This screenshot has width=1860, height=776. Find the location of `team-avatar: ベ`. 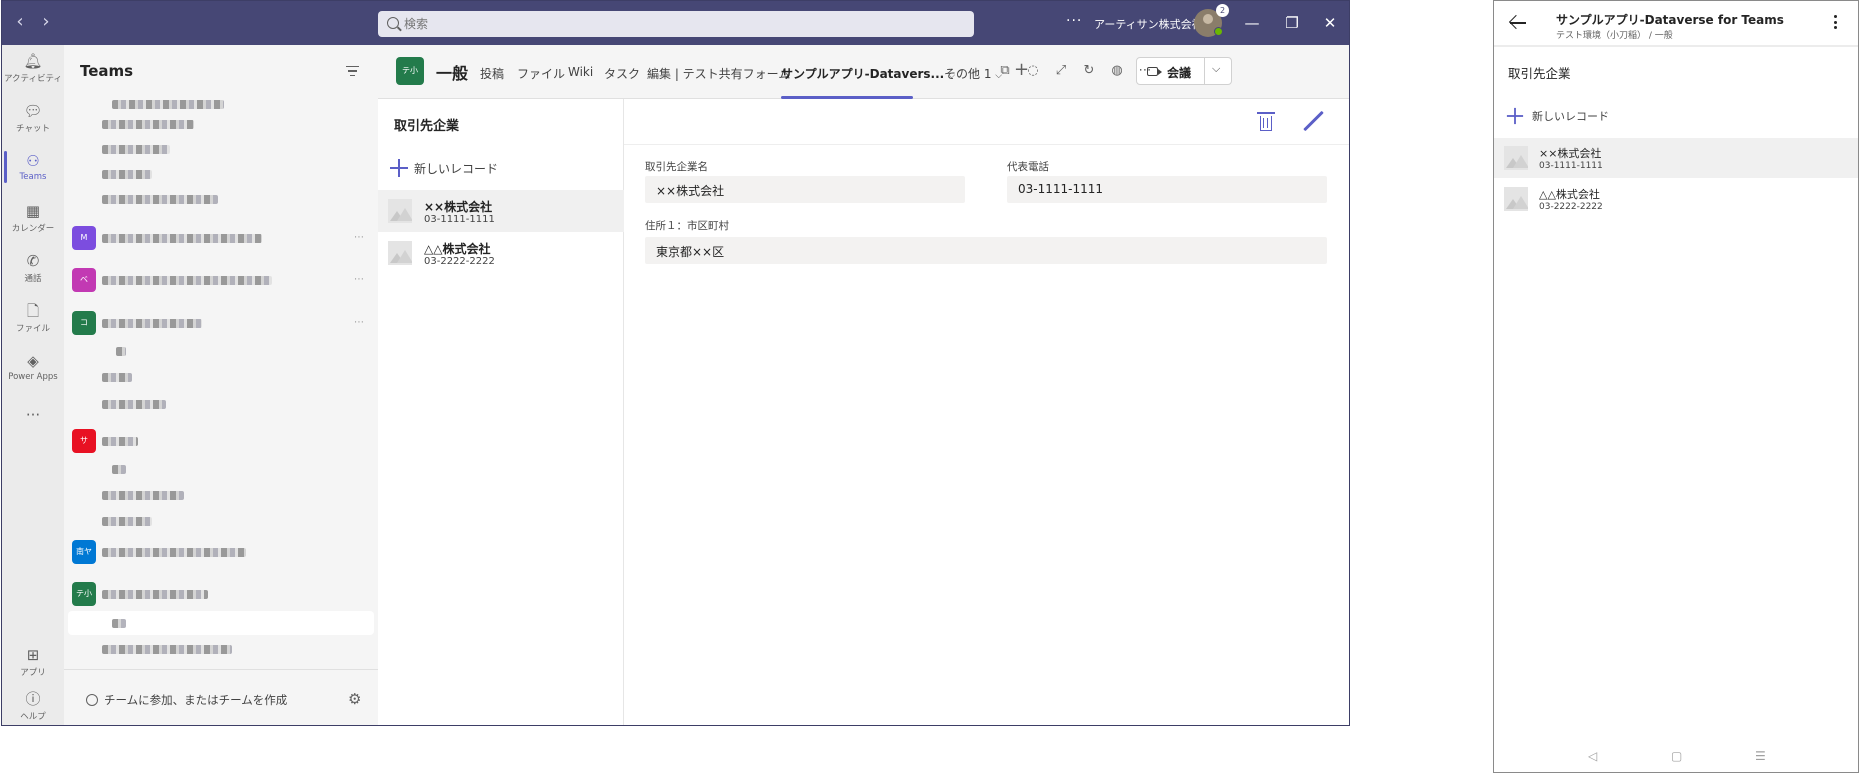

team-avatar: ベ is located at coordinates (84, 280).